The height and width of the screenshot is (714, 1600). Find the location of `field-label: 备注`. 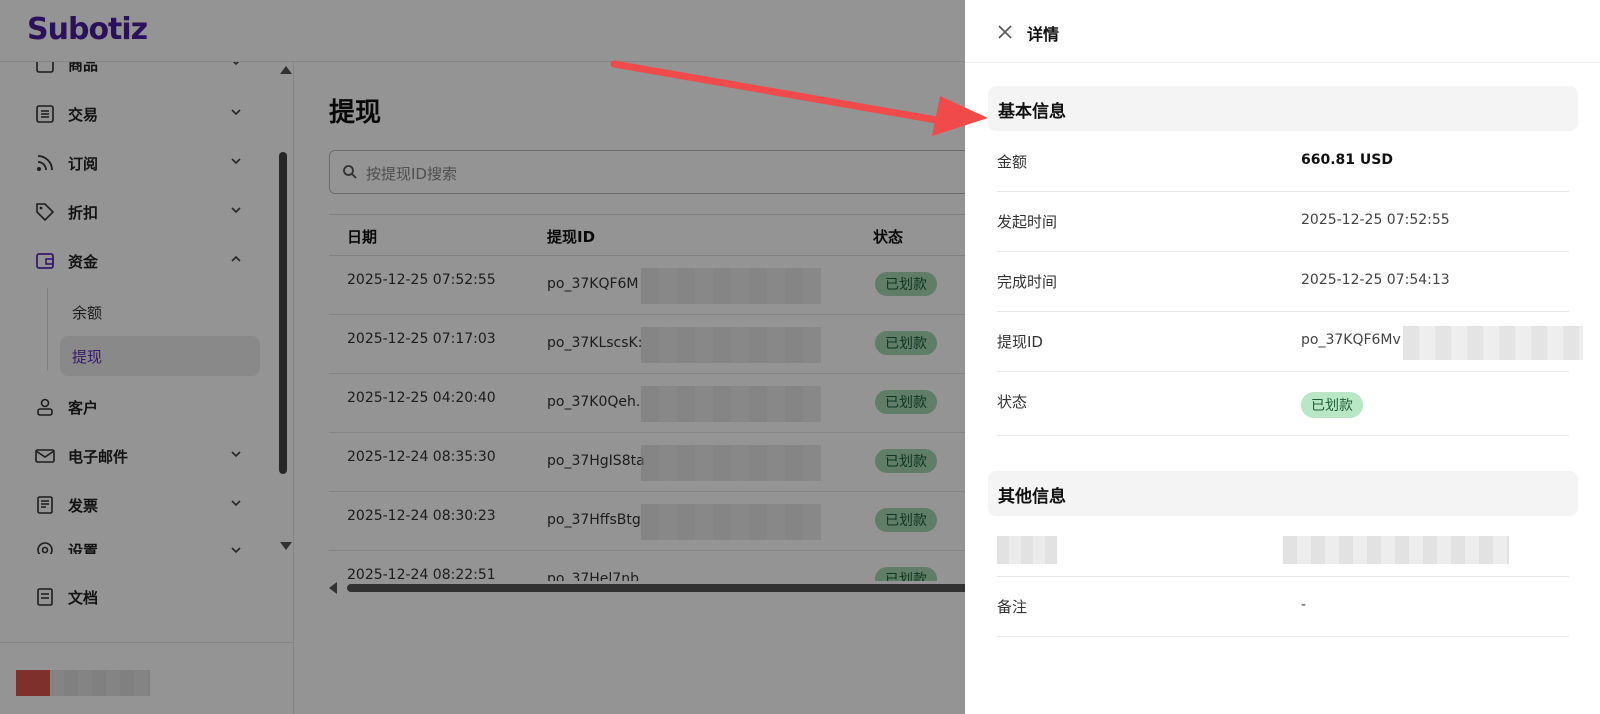

field-label: 备注 is located at coordinates (1012, 607).